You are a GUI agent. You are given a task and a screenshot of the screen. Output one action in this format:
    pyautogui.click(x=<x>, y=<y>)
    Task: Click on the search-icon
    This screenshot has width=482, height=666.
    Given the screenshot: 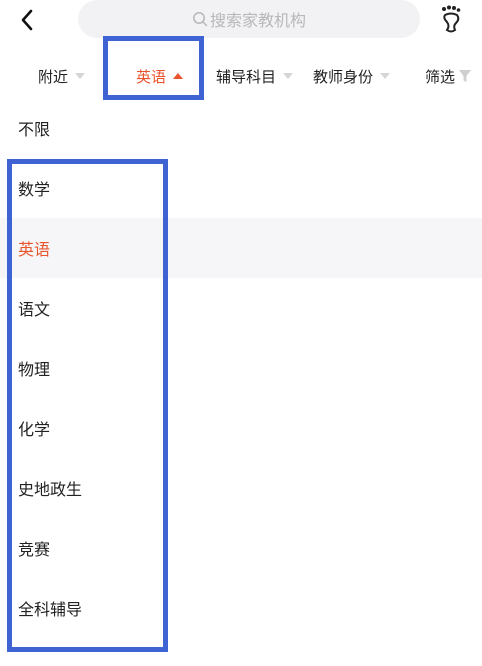 What is the action you would take?
    pyautogui.click(x=200, y=19)
    